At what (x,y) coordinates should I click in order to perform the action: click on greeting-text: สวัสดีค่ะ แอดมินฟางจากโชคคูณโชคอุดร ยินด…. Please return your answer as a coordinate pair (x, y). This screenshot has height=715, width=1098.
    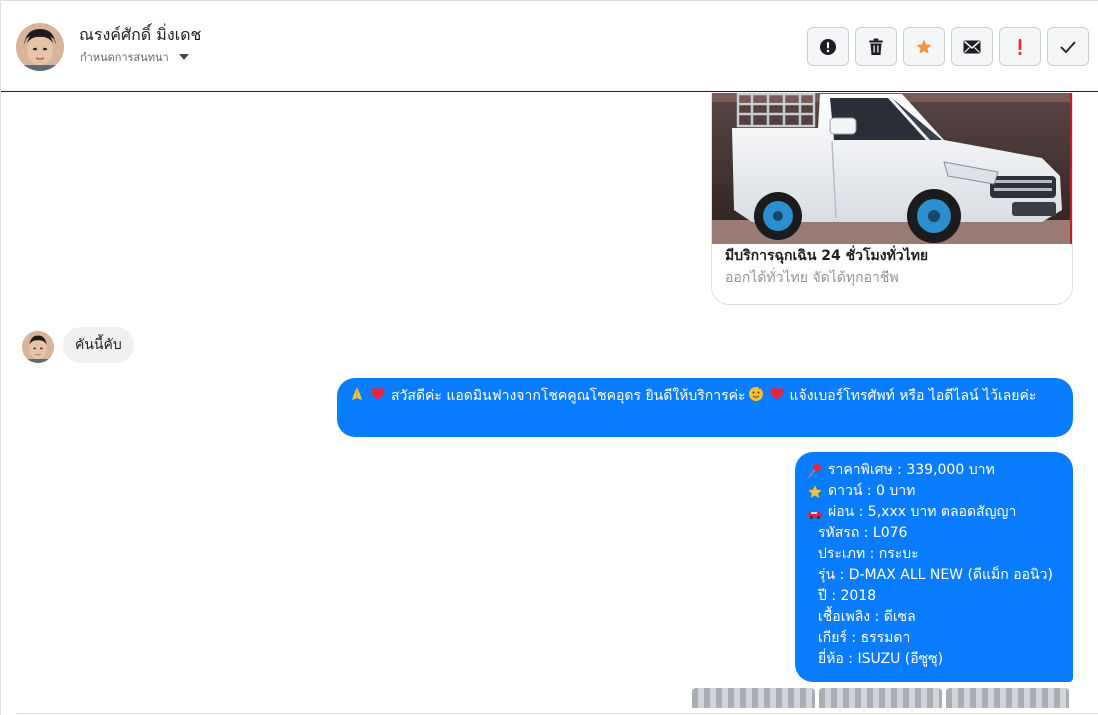
    Looking at the image, I should click on (568, 396).